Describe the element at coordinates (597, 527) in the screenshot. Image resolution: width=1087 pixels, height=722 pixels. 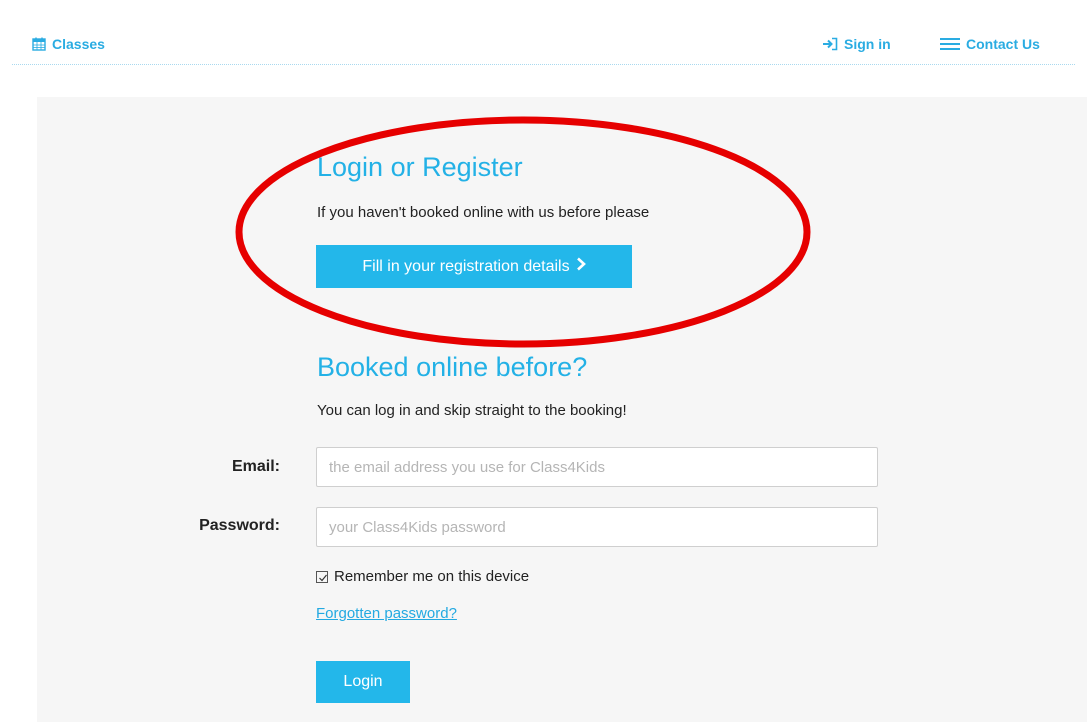
I see `password-input` at that location.